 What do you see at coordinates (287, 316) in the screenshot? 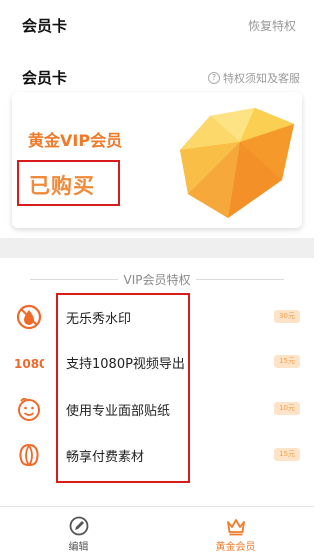
I see `price-tag: 30元` at bounding box center [287, 316].